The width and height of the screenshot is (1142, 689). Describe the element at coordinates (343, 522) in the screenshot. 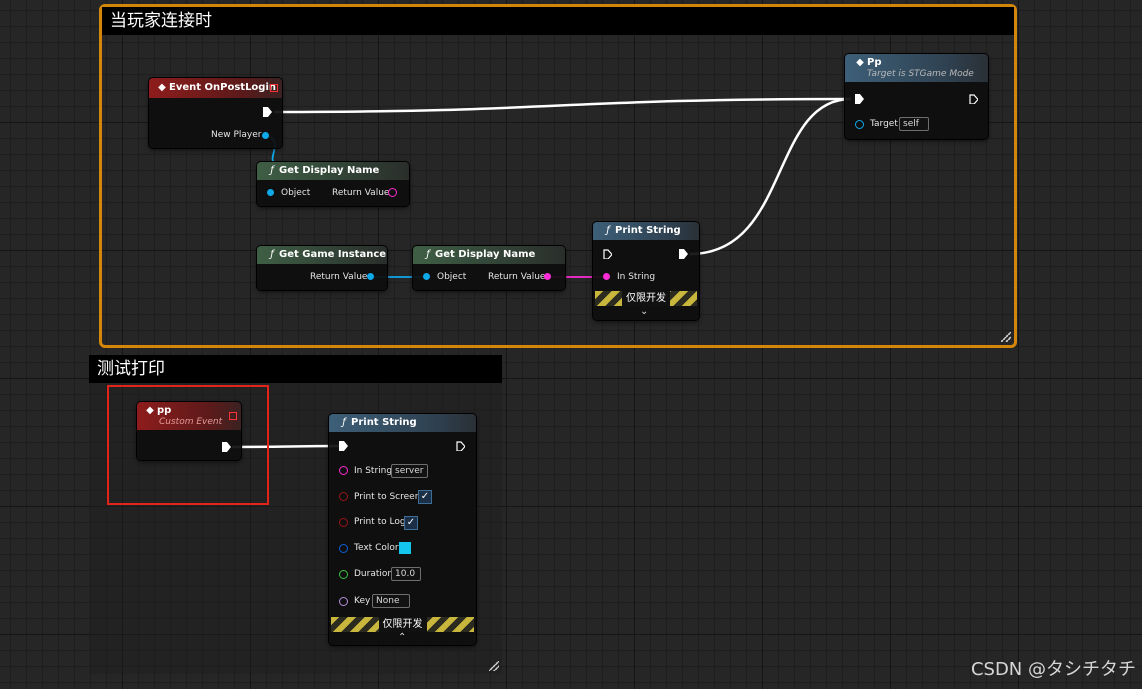

I see `print-to-log-pin` at that location.